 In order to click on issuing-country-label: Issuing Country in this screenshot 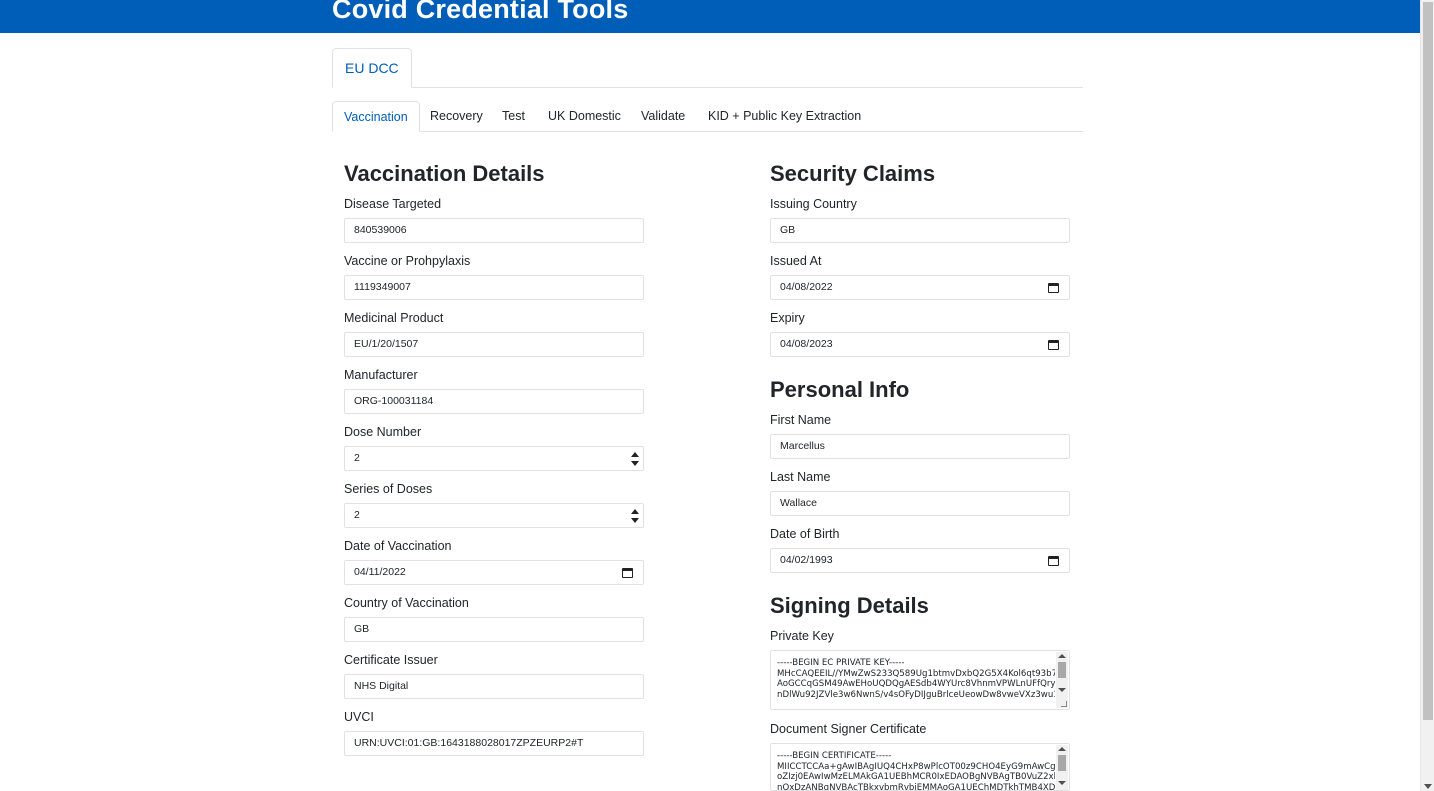, I will do `click(813, 204)`.